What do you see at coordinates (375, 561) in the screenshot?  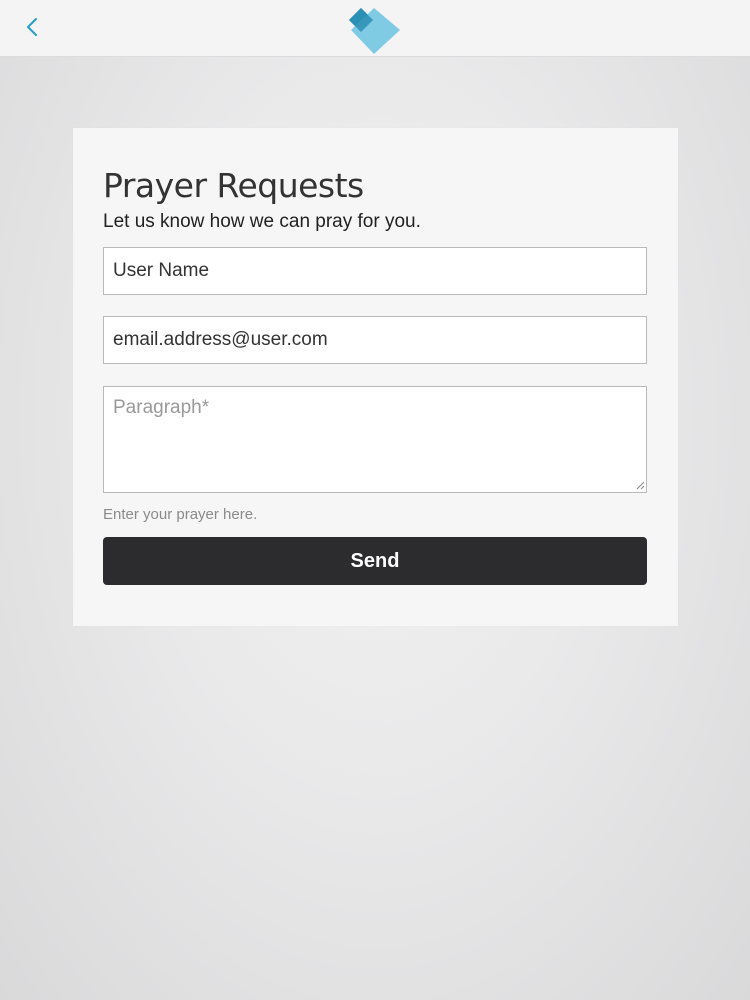 I see `send-button: Send` at bounding box center [375, 561].